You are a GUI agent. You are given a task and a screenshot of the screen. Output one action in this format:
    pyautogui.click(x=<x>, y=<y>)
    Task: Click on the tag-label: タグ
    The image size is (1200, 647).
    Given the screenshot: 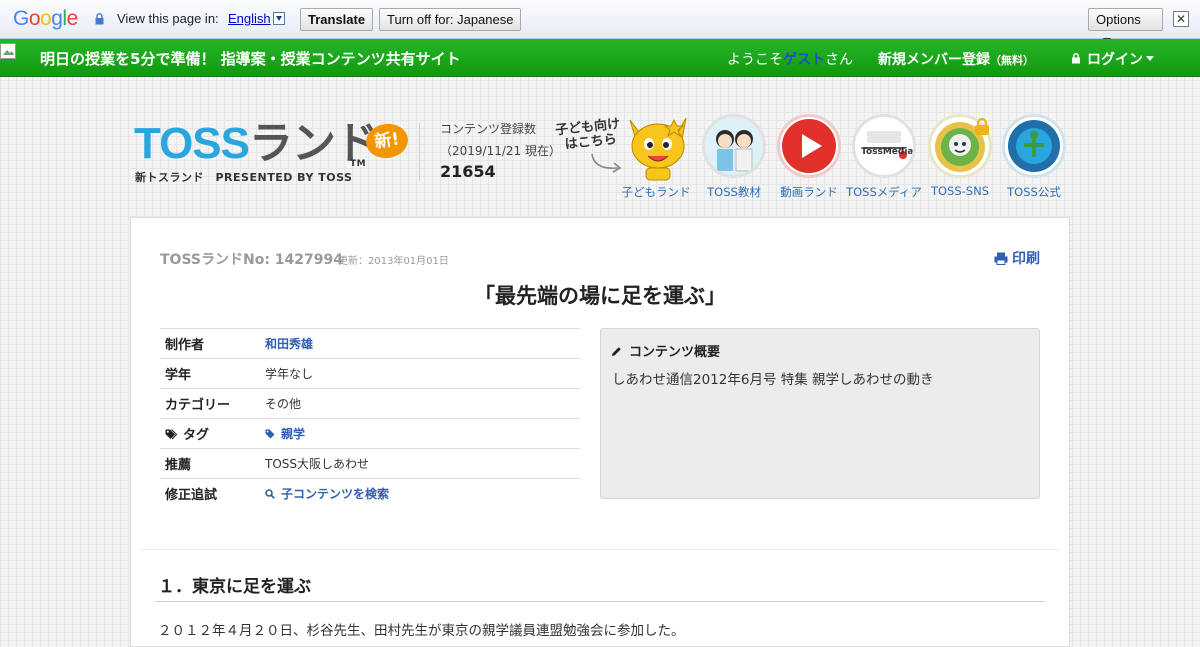 What is the action you would take?
    pyautogui.click(x=196, y=435)
    